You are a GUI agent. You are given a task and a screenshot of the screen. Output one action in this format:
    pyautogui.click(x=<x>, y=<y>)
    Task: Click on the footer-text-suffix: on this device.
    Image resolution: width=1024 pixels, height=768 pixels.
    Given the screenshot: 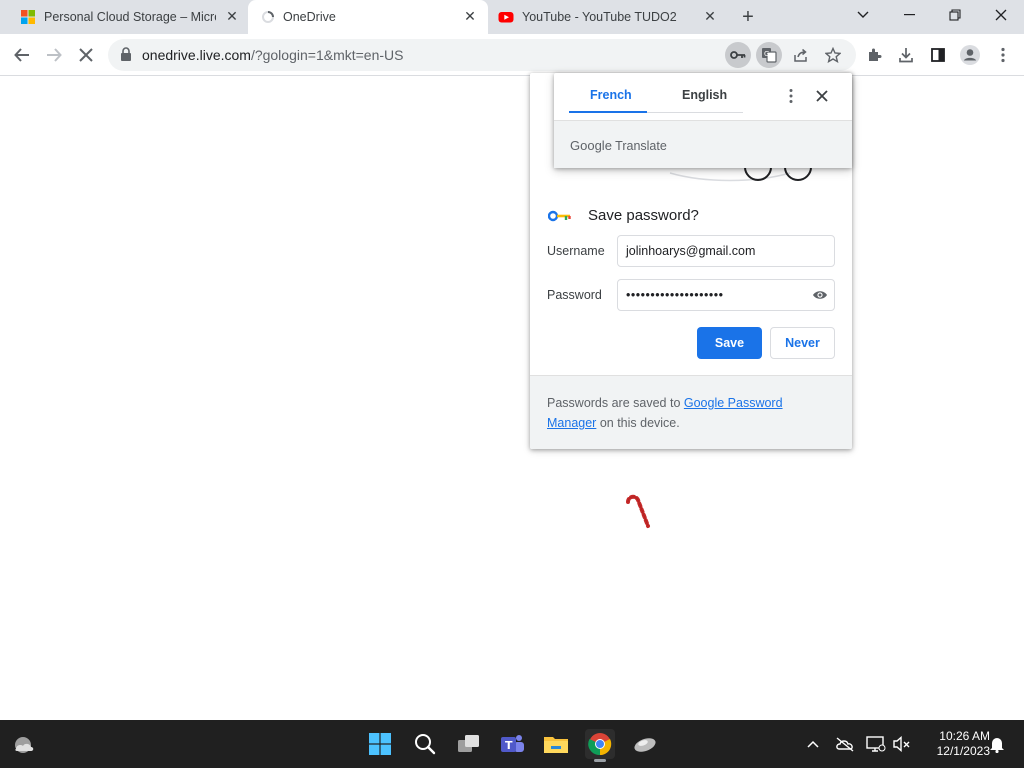 What is the action you would take?
    pyautogui.click(x=638, y=423)
    